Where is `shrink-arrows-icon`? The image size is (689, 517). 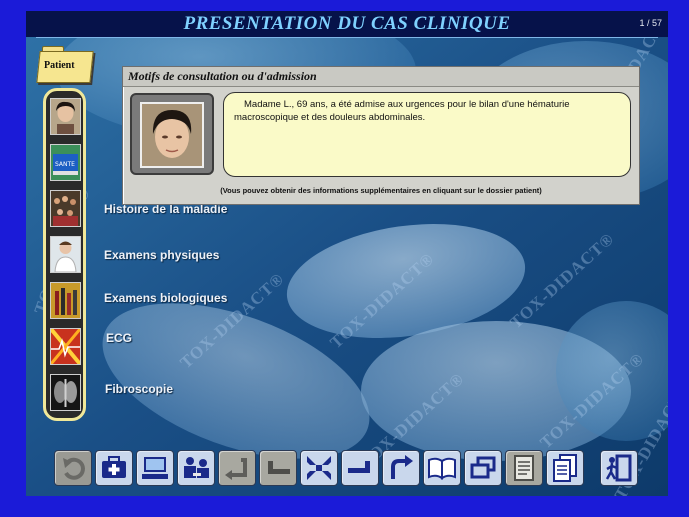 shrink-arrows-icon is located at coordinates (319, 468).